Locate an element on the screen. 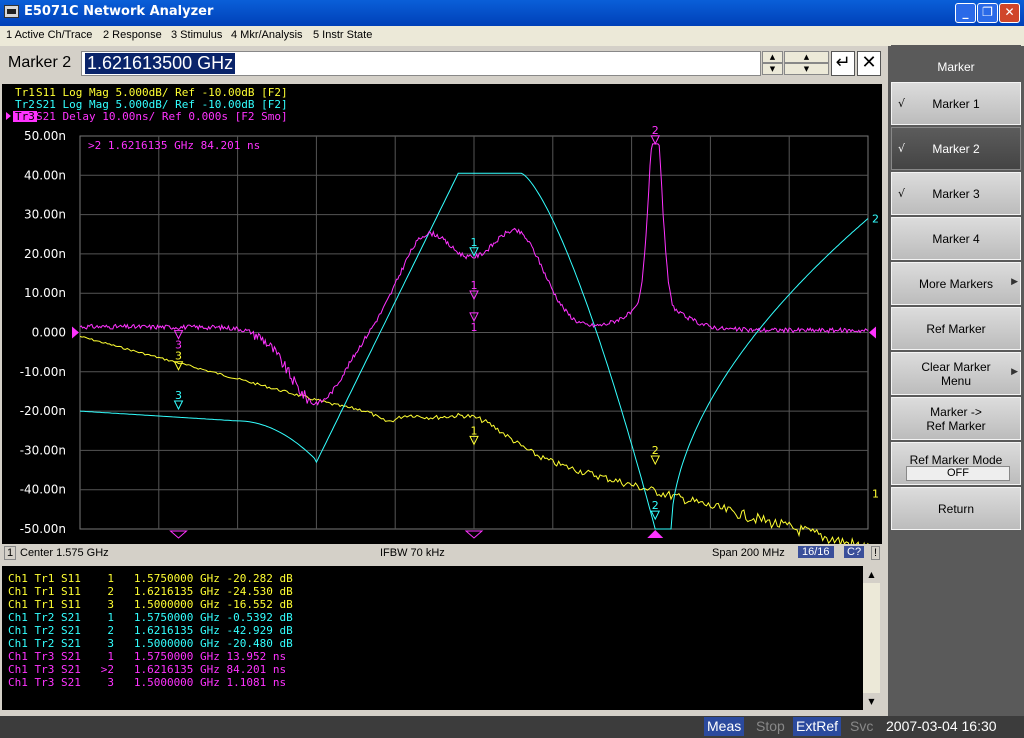 The width and height of the screenshot is (1024, 738). active-marker-readout: >2 1.6216135 GHz 84.201 ns is located at coordinates (174, 145).